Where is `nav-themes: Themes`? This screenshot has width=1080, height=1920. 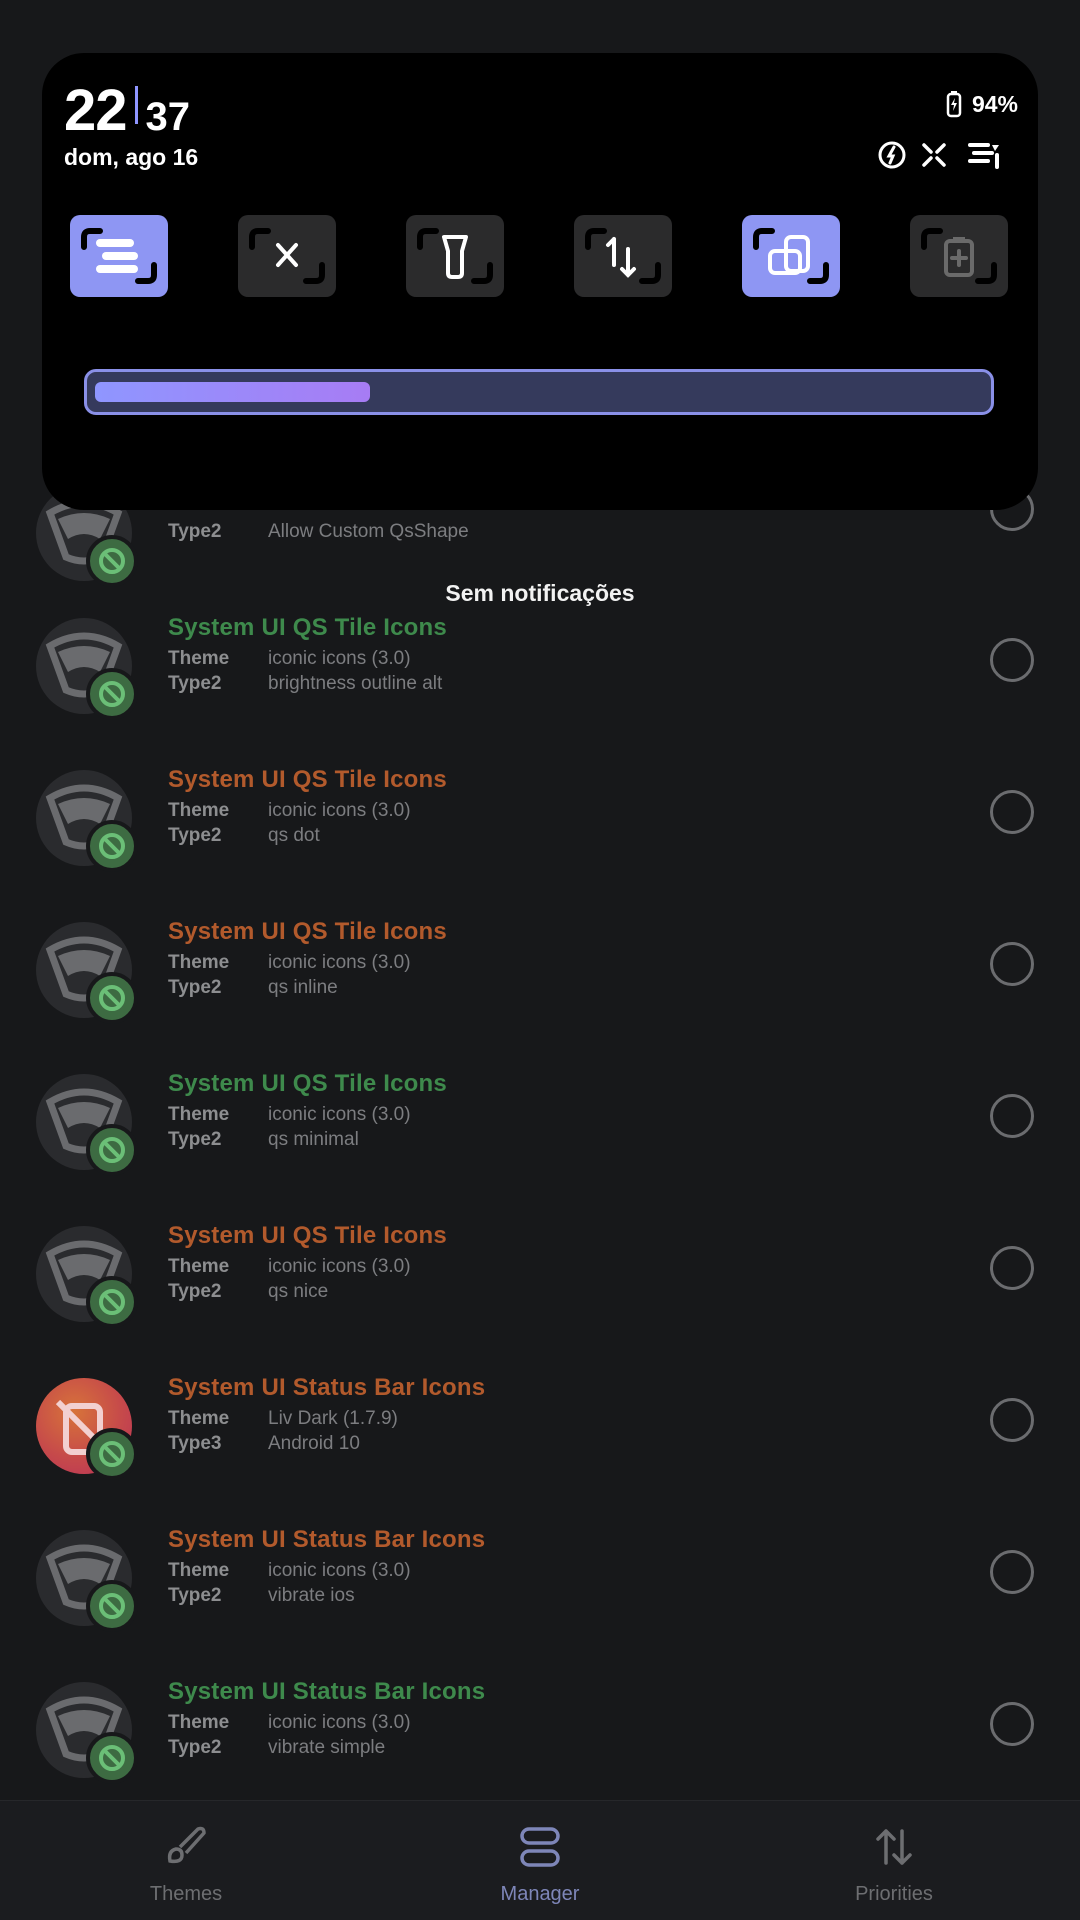 nav-themes: Themes is located at coordinates (186, 1860).